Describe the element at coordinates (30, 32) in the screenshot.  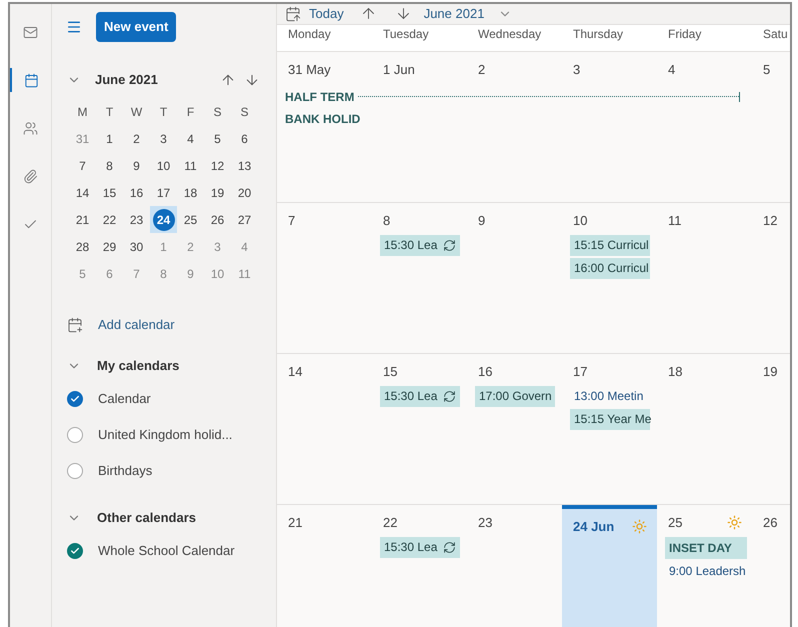
I see `mail-icon` at that location.